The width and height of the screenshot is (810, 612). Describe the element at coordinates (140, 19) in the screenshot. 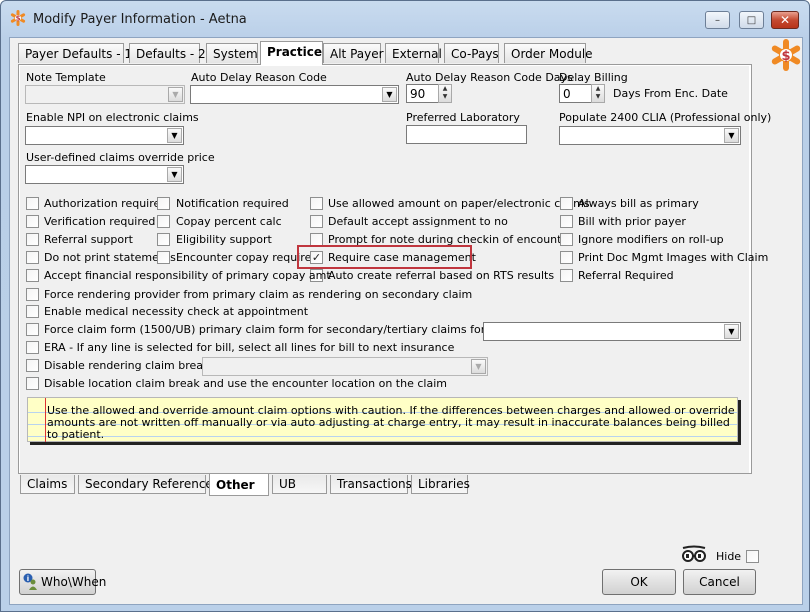

I see `window-title: Modify Payer Information - Aetna` at that location.